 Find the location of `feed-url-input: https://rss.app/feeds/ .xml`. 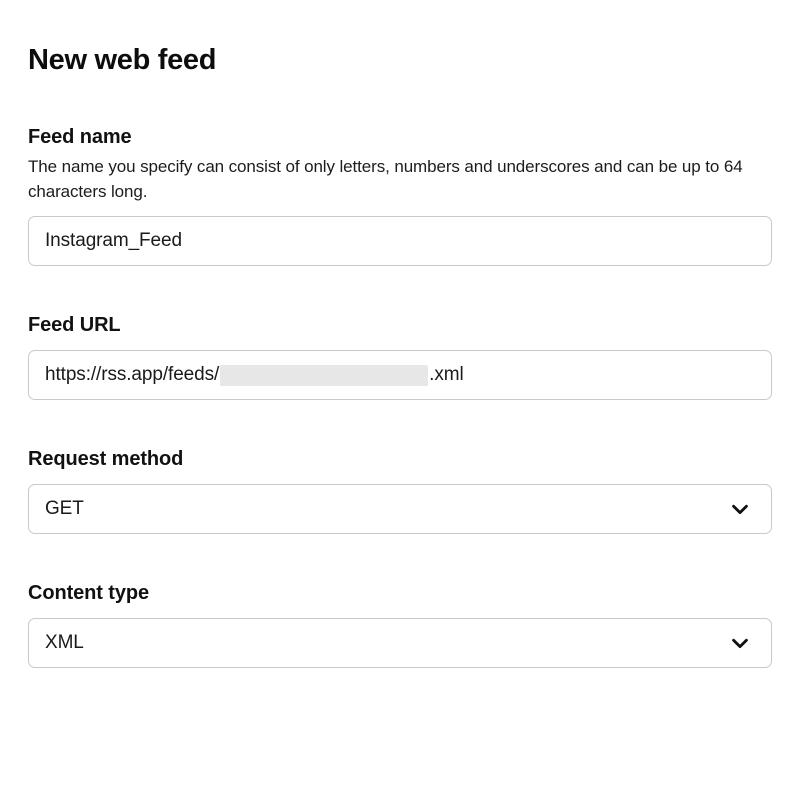

feed-url-input: https://rss.app/feeds/ .xml is located at coordinates (400, 375).